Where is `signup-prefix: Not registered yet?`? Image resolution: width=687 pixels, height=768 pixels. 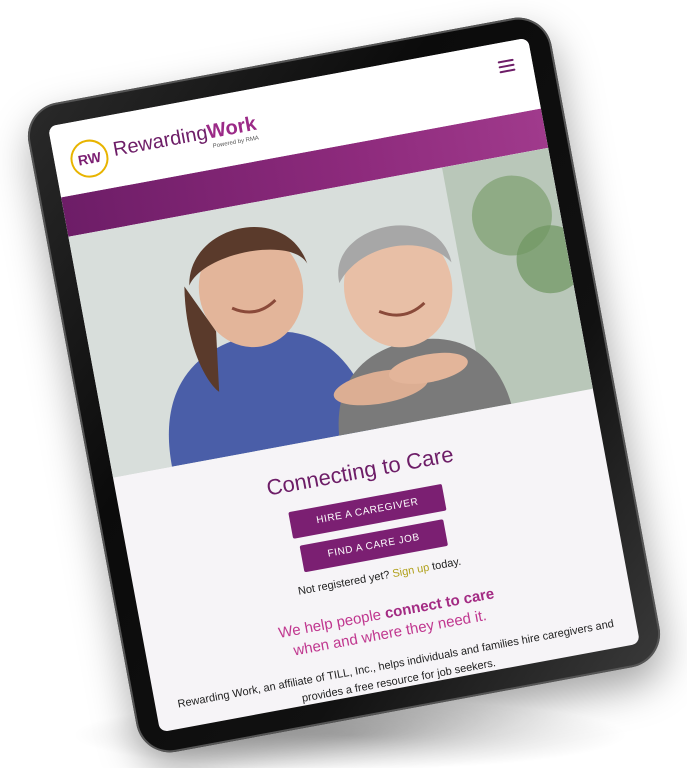
signup-prefix: Not registered yet? is located at coordinates (344, 583).